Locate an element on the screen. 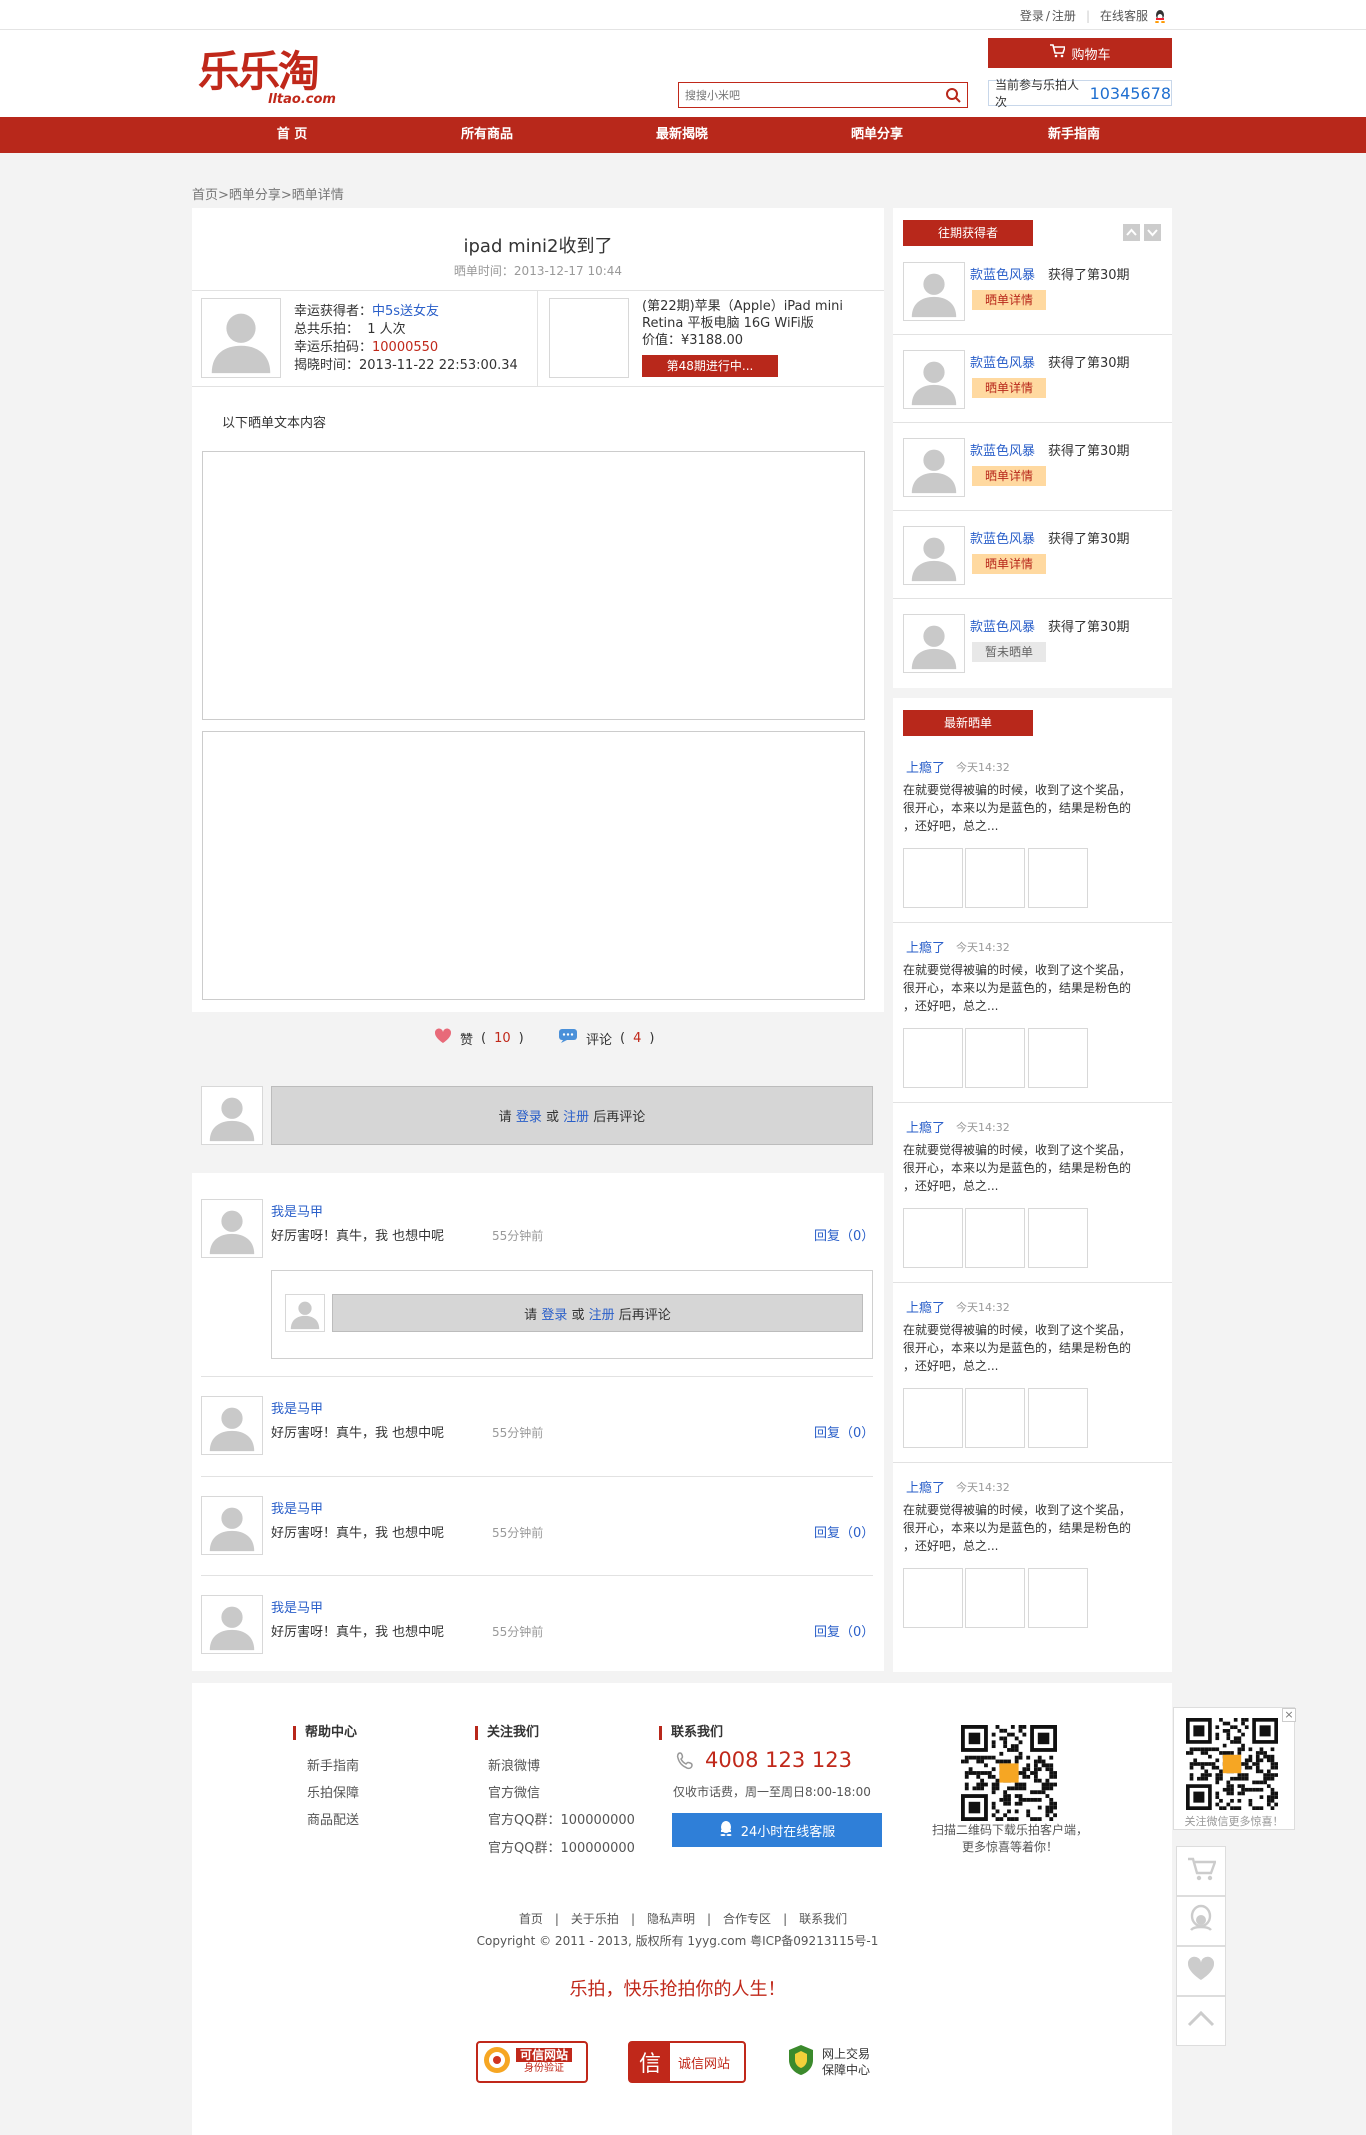 This screenshot has height=2135, width=1366. nav-guide: 新手指南 is located at coordinates (1074, 135).